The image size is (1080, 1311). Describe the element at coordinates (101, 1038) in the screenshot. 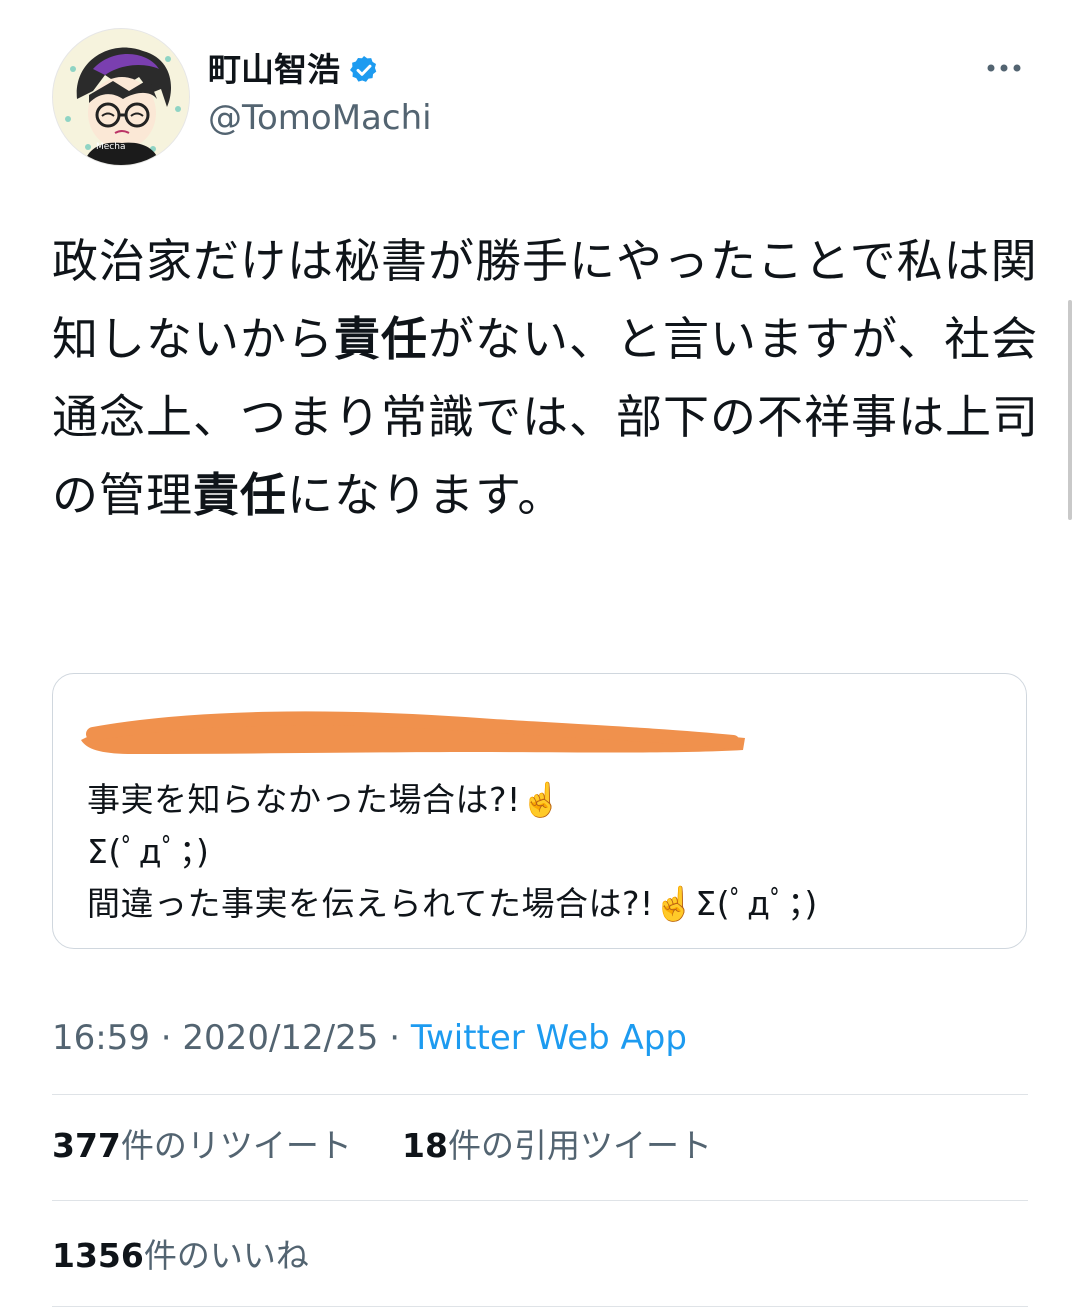

I see `tweet-time: 16:59` at that location.